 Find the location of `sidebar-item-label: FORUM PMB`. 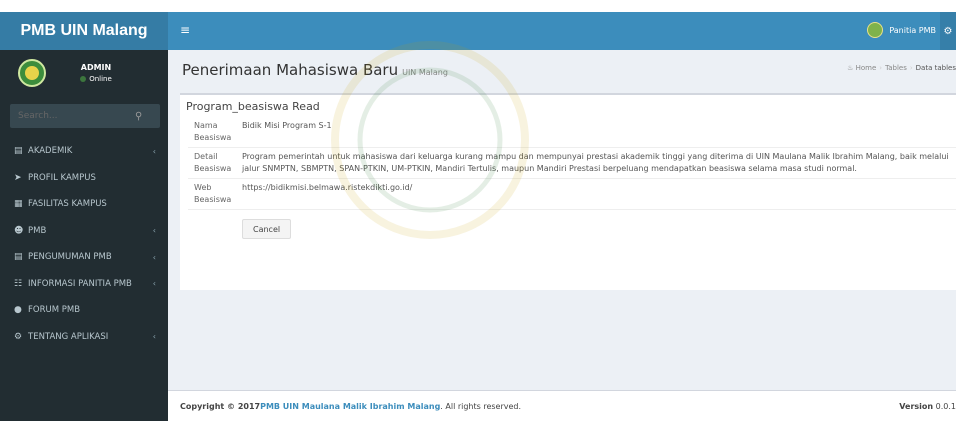

sidebar-item-label: FORUM PMB is located at coordinates (54, 310).